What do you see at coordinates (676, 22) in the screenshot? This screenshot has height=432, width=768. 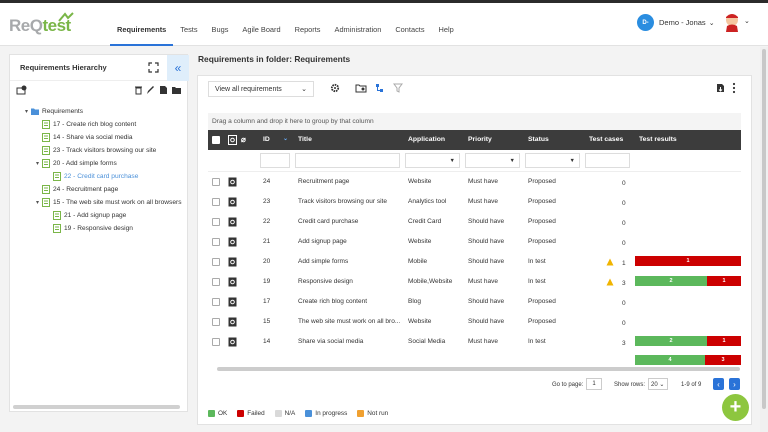 I see `user-menu: D- Demo - Jonas ⌄` at bounding box center [676, 22].